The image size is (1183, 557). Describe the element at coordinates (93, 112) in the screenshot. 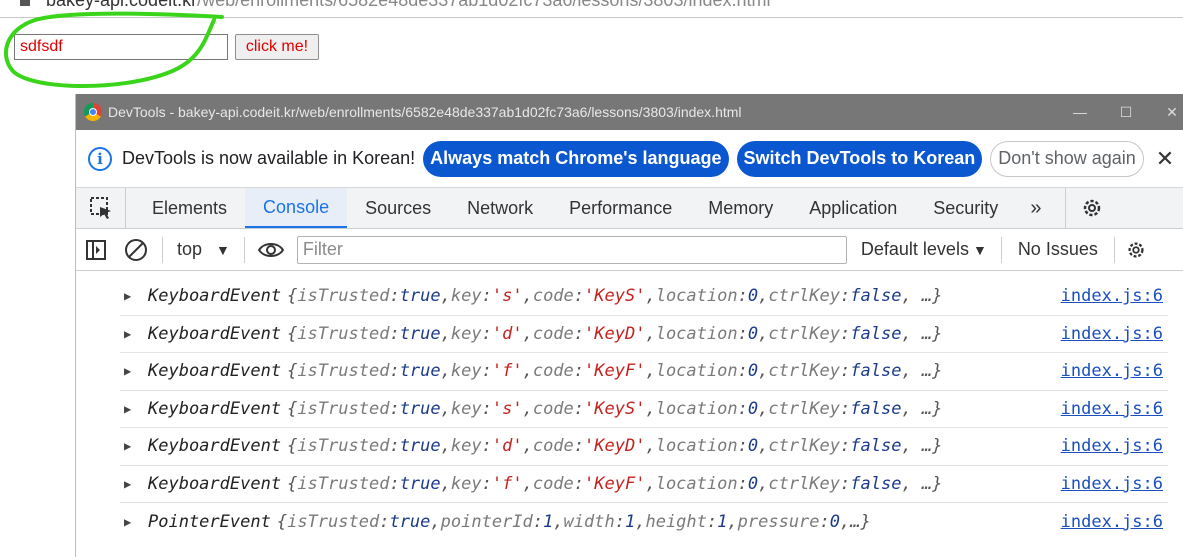

I see `chrome-logo-icon` at that location.